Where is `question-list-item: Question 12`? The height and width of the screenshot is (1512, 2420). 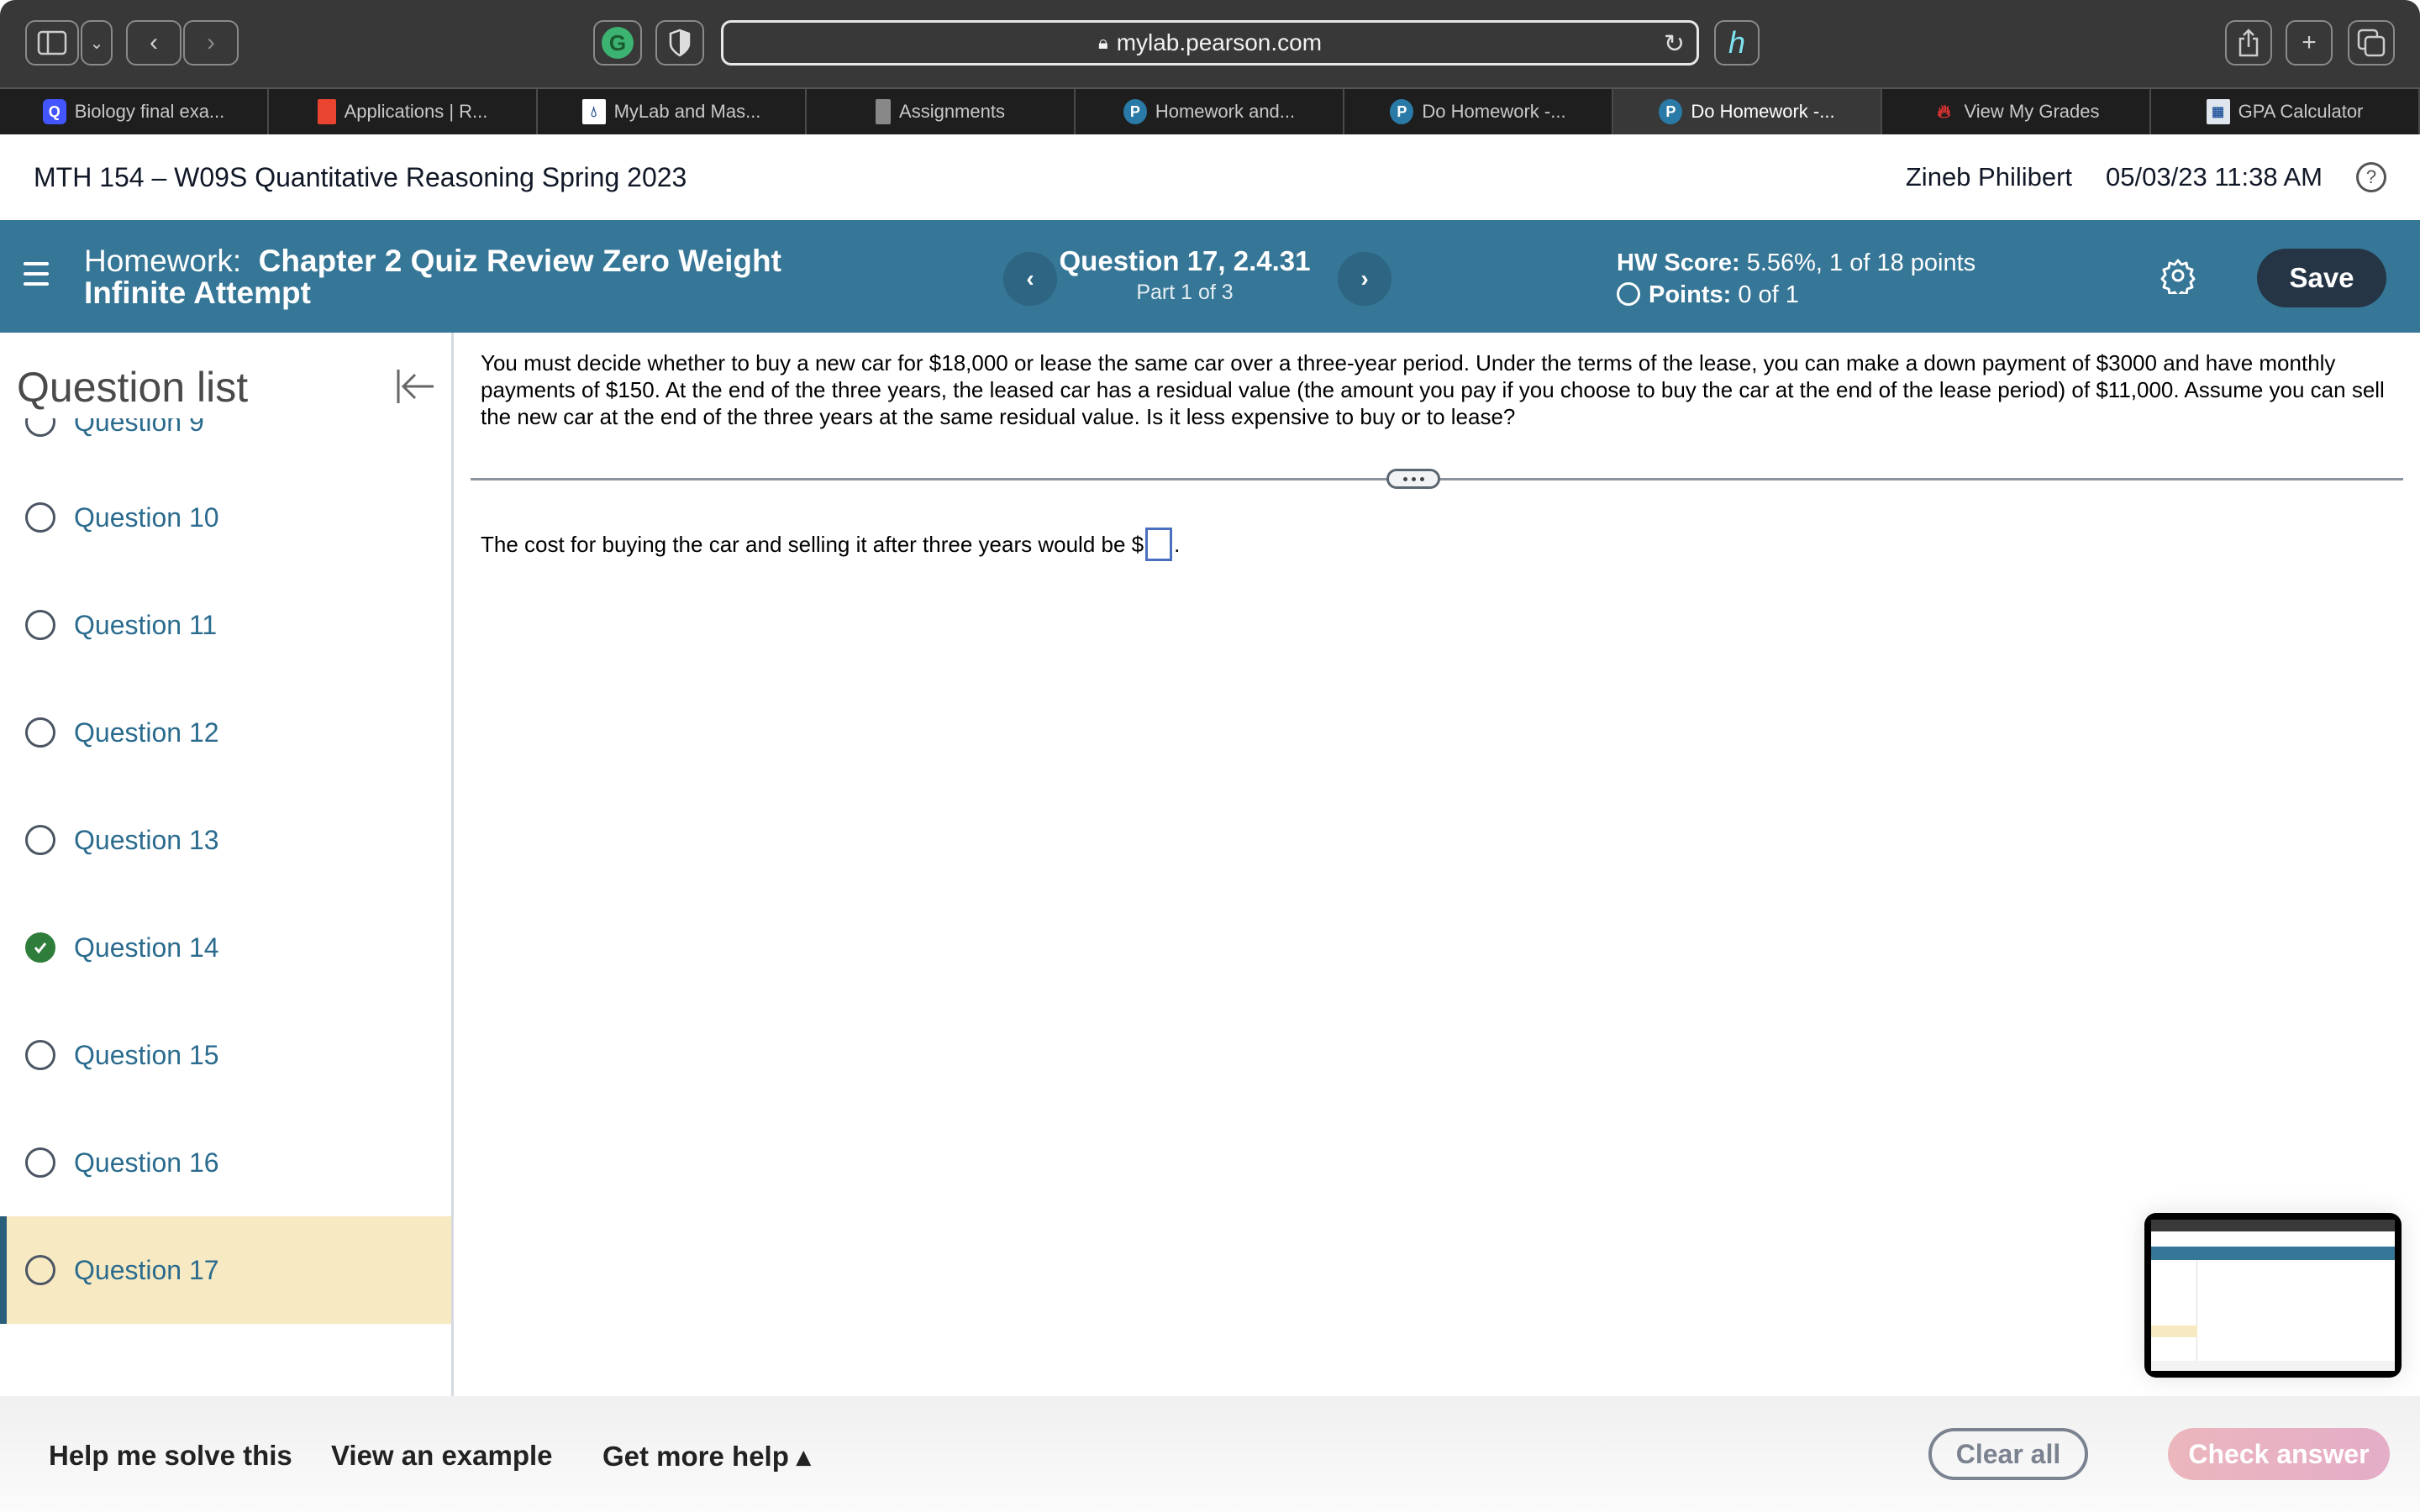
question-list-item: Question 12 is located at coordinates (225, 732).